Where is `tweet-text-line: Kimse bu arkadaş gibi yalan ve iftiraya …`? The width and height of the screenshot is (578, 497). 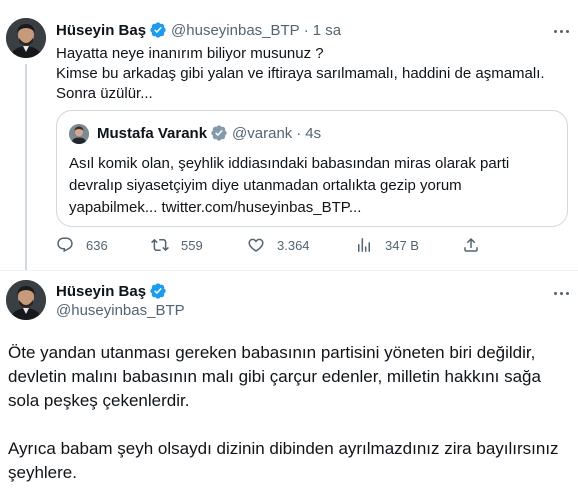 tweet-text-line: Kimse bu arkadaş gibi yalan ve iftiraya … is located at coordinates (300, 73).